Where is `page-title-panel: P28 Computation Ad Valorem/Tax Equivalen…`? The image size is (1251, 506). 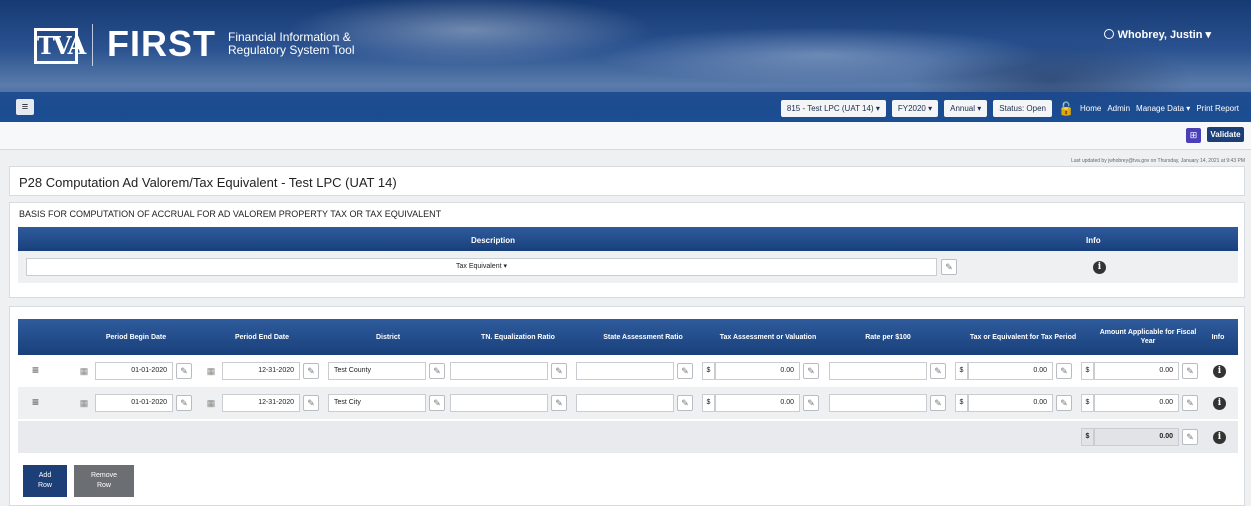 page-title-panel: P28 Computation Ad Valorem/Tax Equivalen… is located at coordinates (627, 181).